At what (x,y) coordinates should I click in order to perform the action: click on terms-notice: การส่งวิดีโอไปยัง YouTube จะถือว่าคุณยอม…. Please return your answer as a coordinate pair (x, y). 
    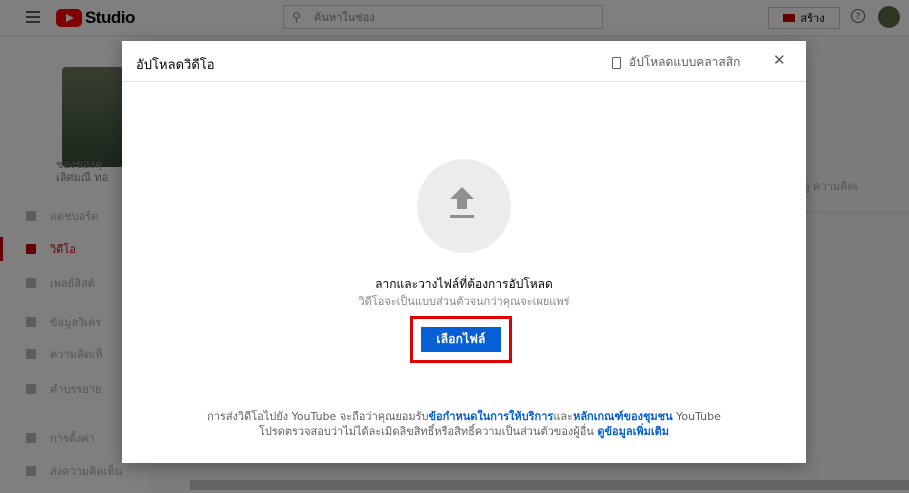
    Looking at the image, I should click on (464, 424).